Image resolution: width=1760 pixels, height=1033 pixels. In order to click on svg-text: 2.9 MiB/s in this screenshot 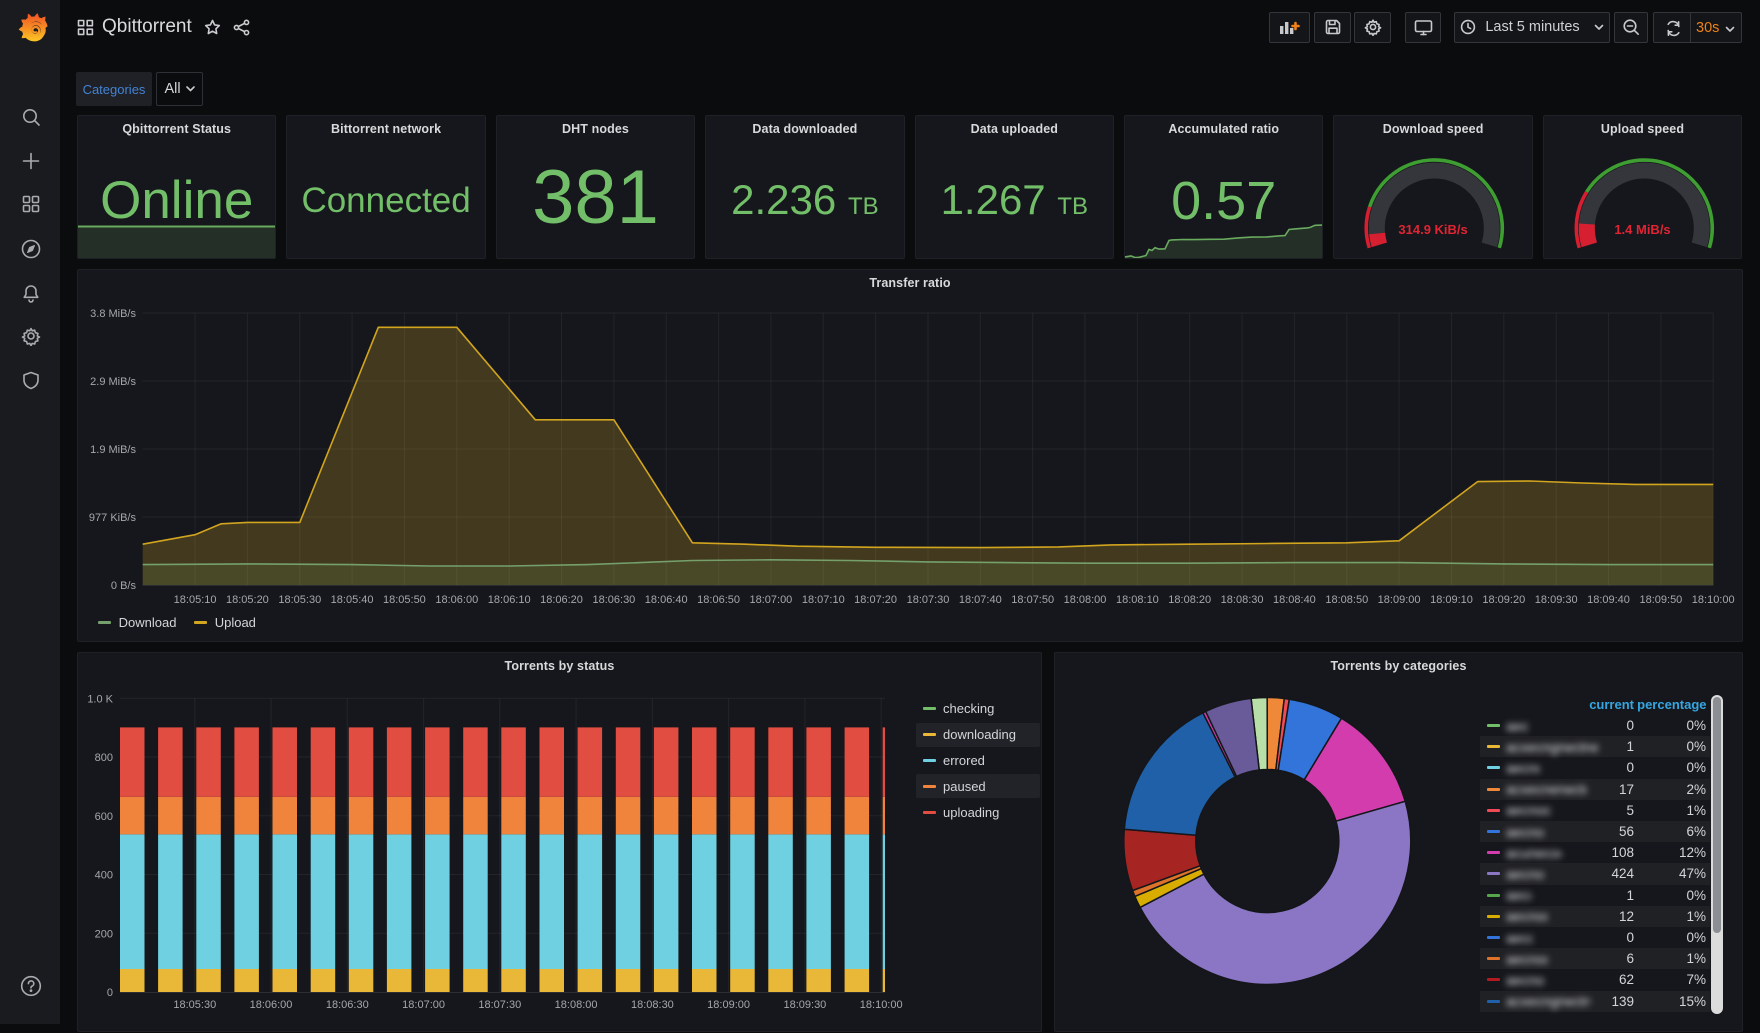, I will do `click(113, 382)`.